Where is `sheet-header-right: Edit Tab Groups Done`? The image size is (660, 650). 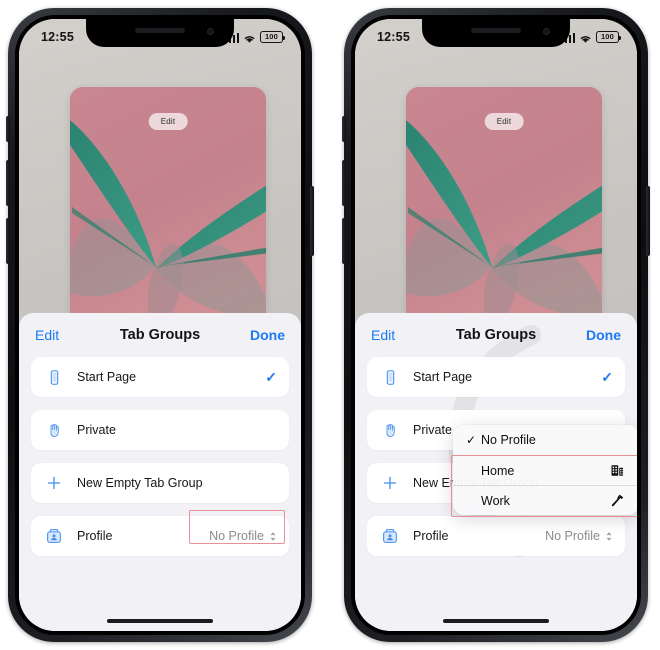
sheet-header-right: Edit Tab Groups Done is located at coordinates (496, 335).